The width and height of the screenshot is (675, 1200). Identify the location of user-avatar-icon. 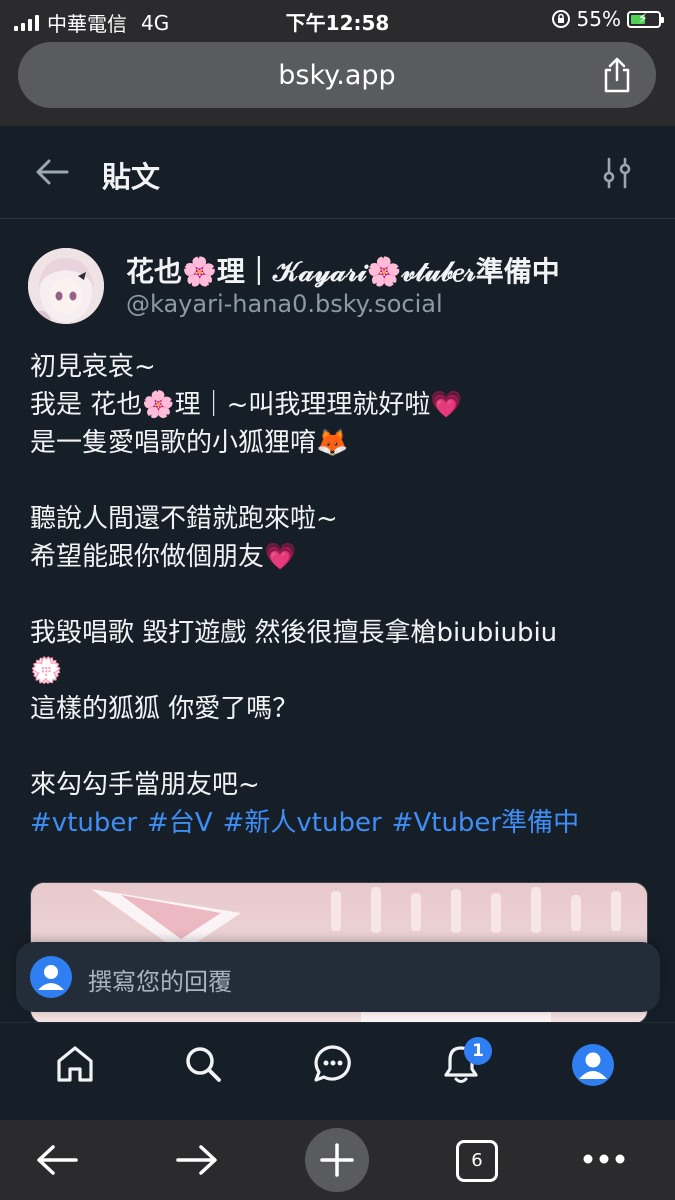
(51, 977).